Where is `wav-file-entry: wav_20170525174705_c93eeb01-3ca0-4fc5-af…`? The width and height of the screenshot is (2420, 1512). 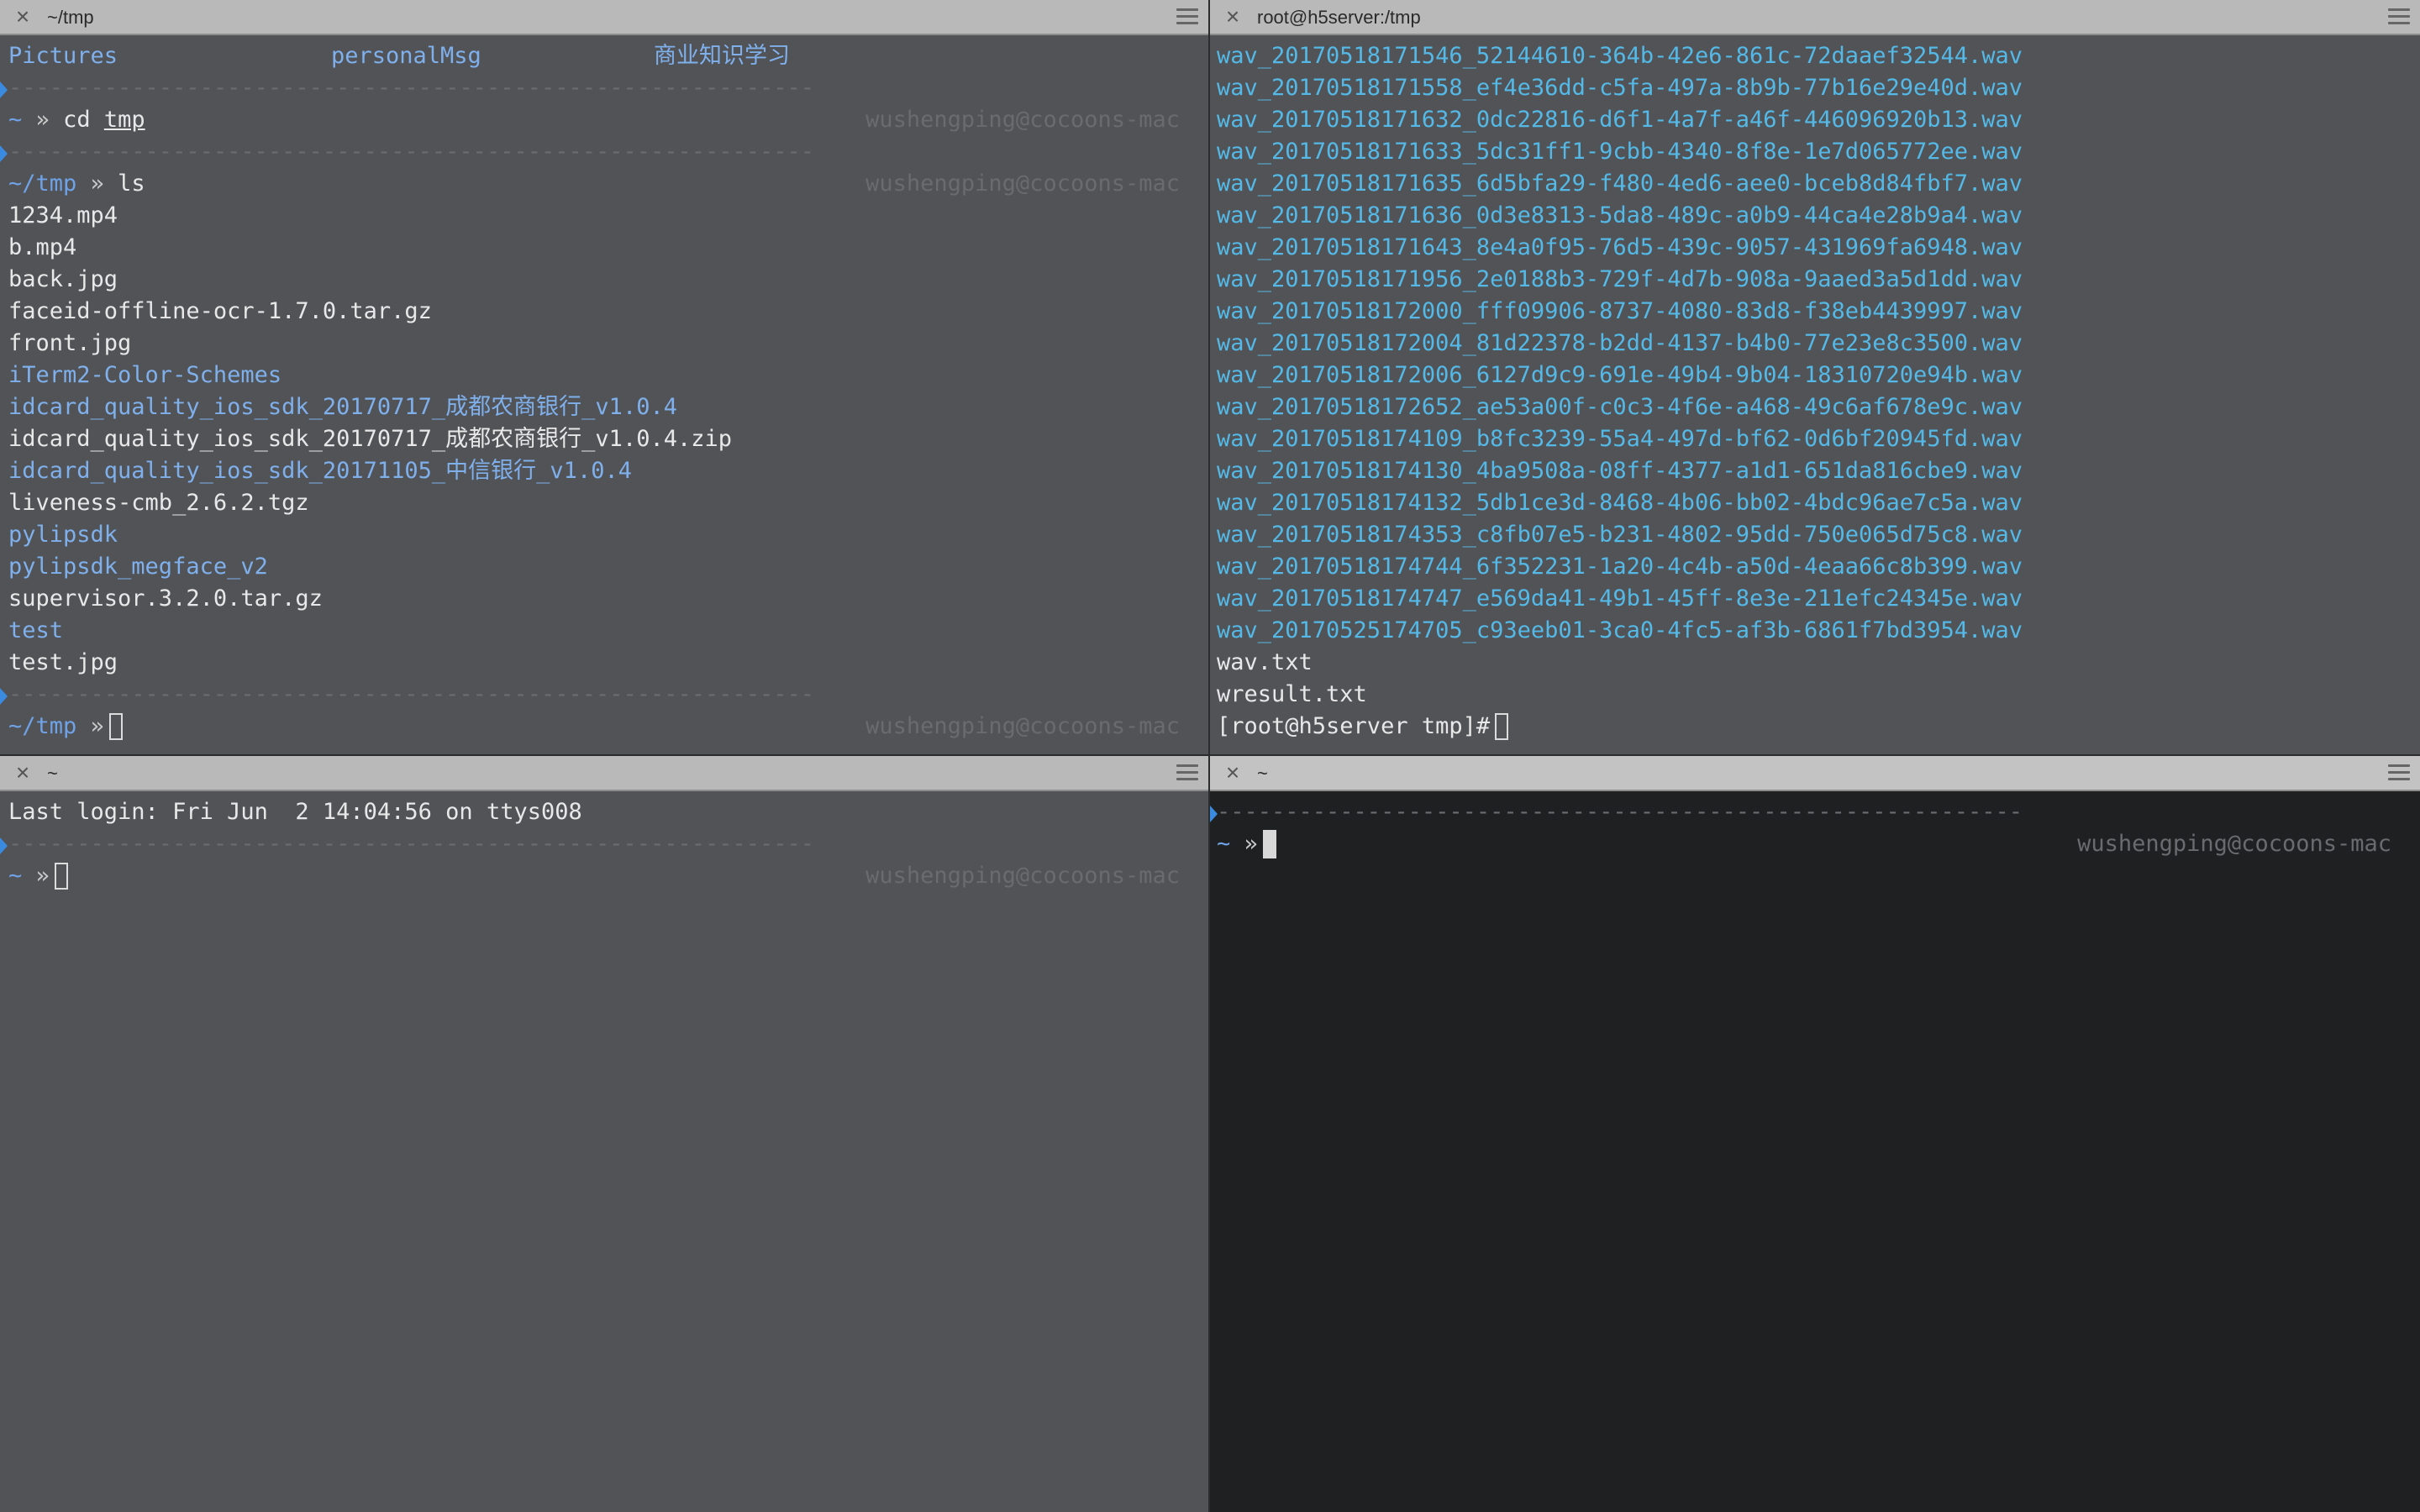 wav-file-entry: wav_20170525174705_c93eeb01-3ca0-4fc5-af… is located at coordinates (1620, 630).